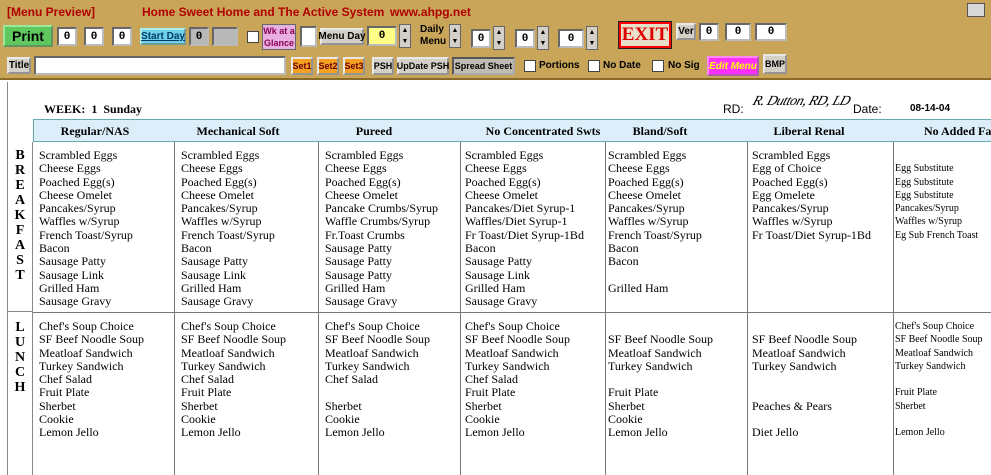 This screenshot has height=475, width=991. Describe the element at coordinates (801, 101) in the screenshot. I see `rd-signature: R. Dutton, RD, LD` at that location.